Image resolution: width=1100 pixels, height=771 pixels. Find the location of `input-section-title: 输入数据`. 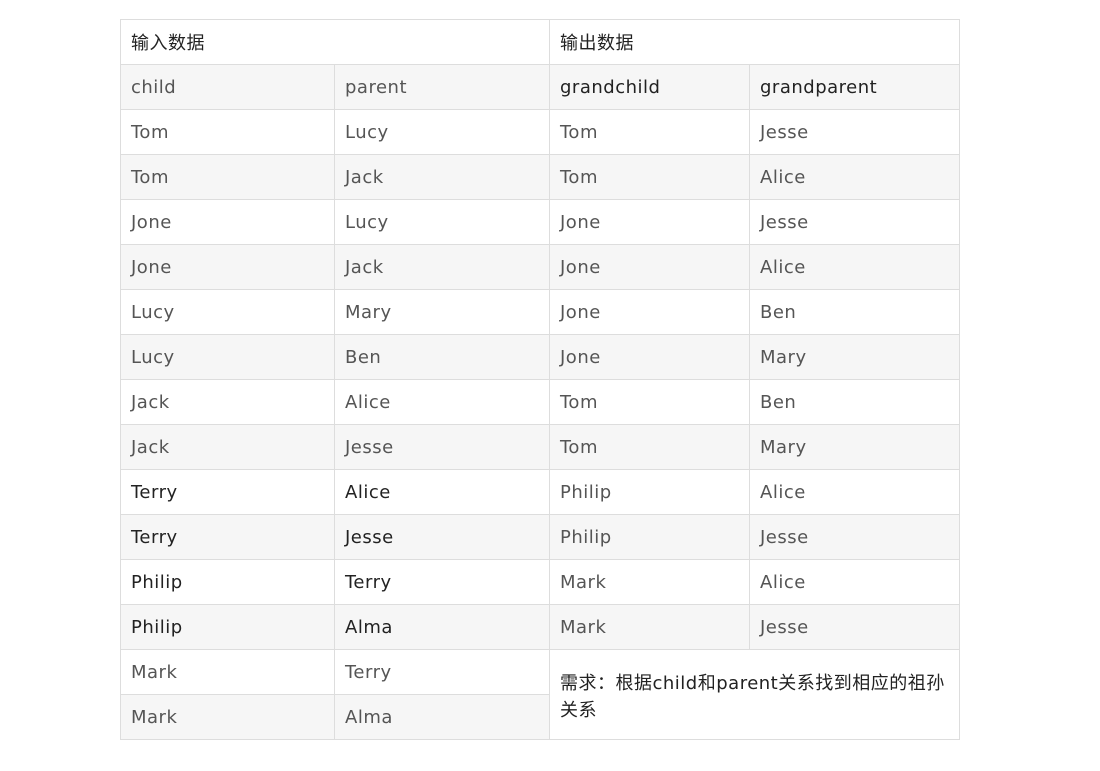

input-section-title: 输入数据 is located at coordinates (335, 42).